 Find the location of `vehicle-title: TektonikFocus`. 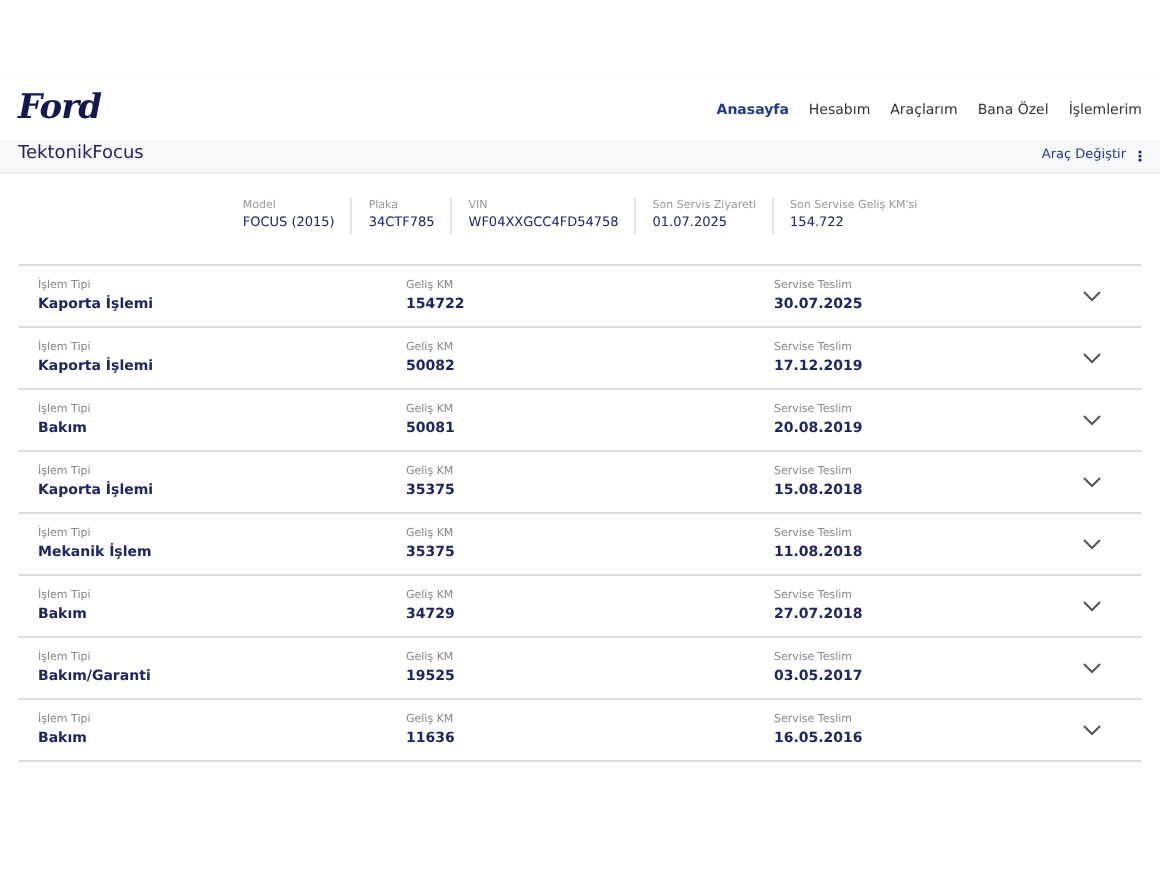

vehicle-title: TektonikFocus is located at coordinates (81, 155).